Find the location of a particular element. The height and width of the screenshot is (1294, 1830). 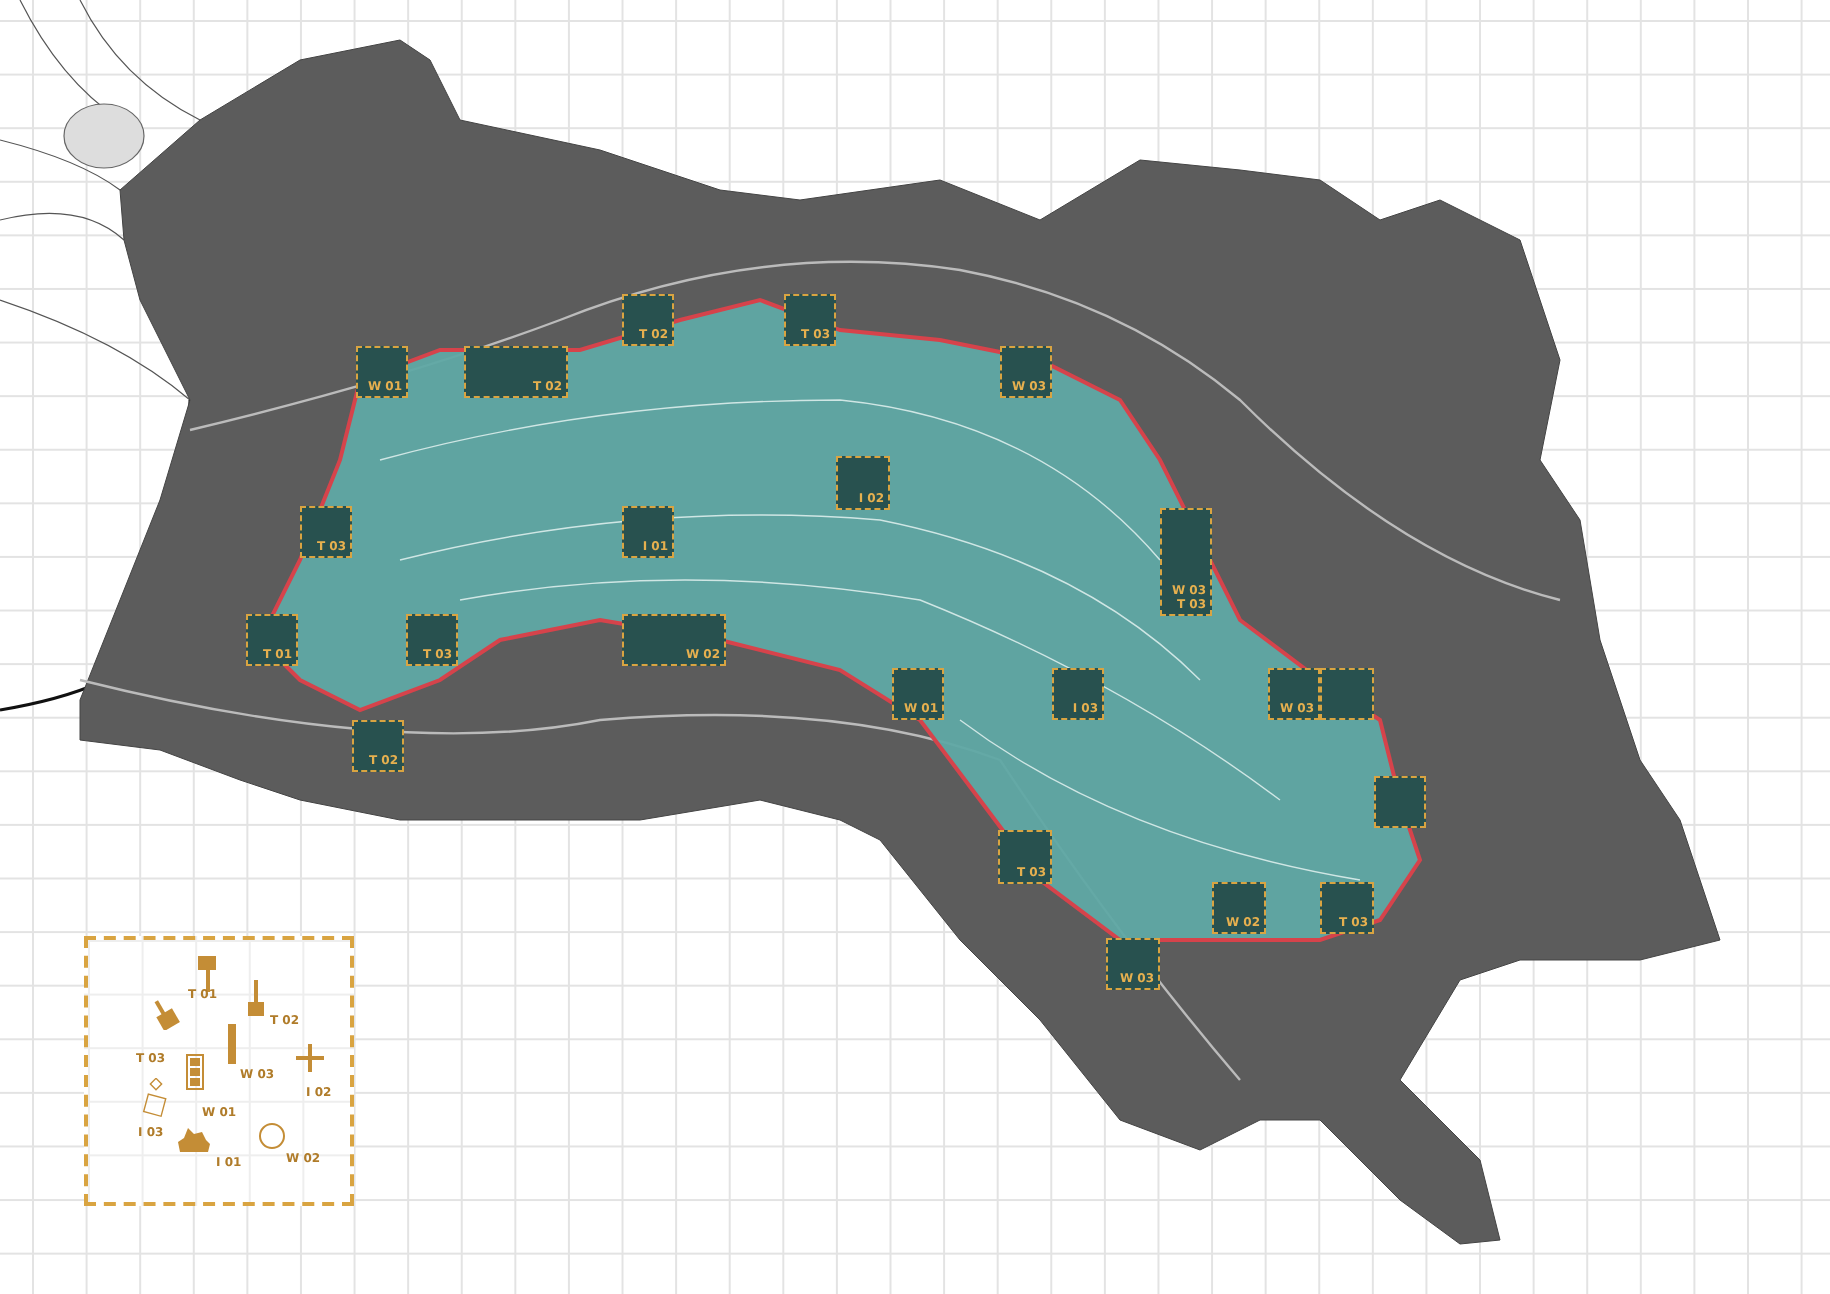

stacked-blocks-icon is located at coordinates (195, 1072).